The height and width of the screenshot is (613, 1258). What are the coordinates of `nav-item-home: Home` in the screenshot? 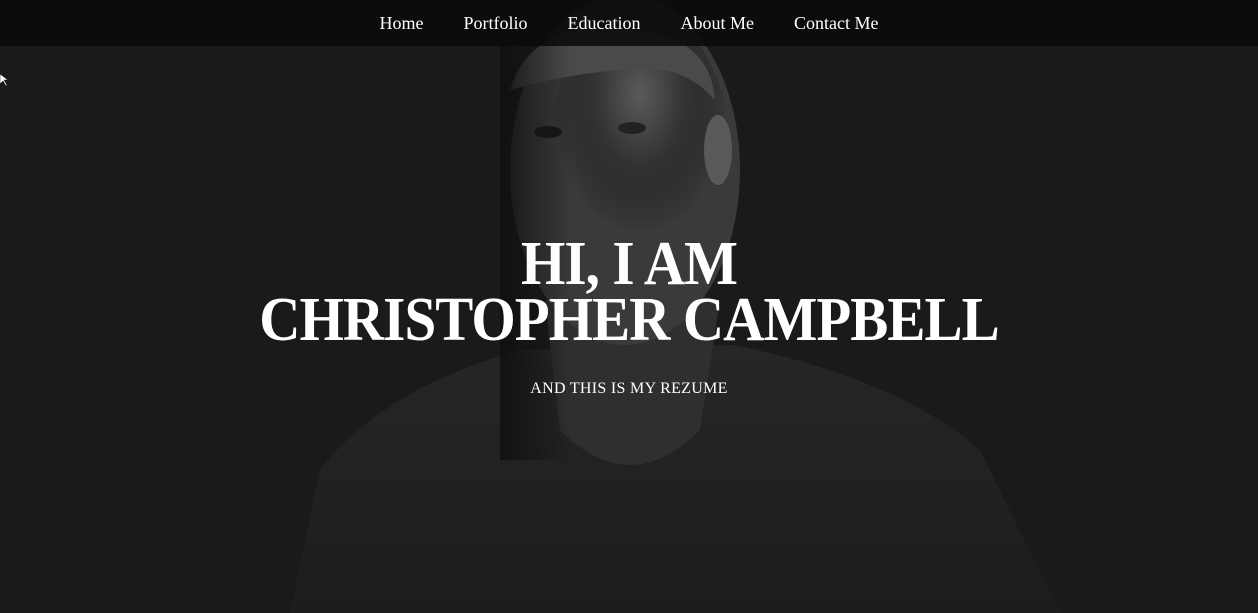 It's located at (402, 23).